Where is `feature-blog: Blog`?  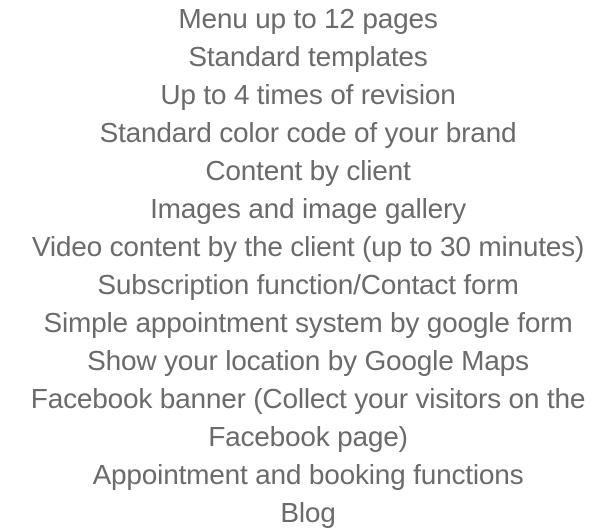 feature-blog: Blog is located at coordinates (308, 512).